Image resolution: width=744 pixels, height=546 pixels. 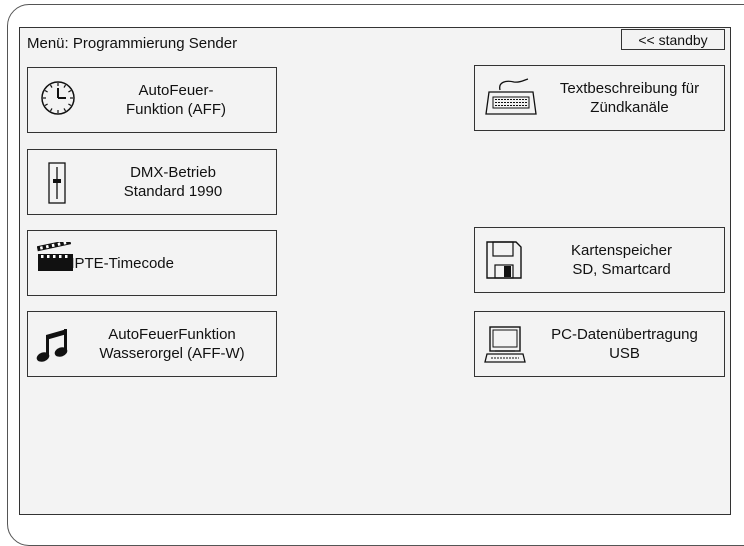 What do you see at coordinates (504, 262) in the screenshot?
I see `floppy-disk-icon` at bounding box center [504, 262].